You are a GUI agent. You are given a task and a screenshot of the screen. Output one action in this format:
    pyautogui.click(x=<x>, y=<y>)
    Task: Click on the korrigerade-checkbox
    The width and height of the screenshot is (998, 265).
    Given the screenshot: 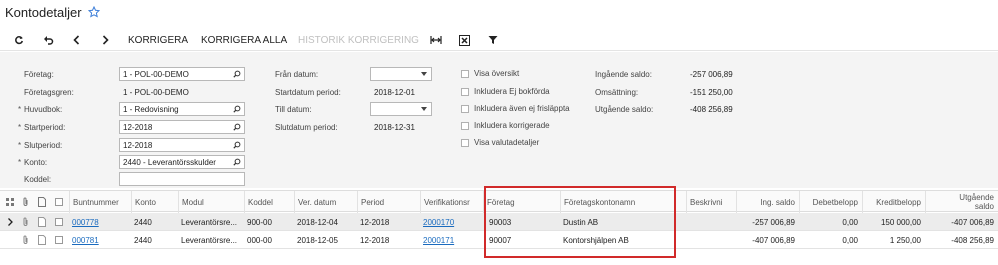 What is the action you would take?
    pyautogui.click(x=465, y=126)
    